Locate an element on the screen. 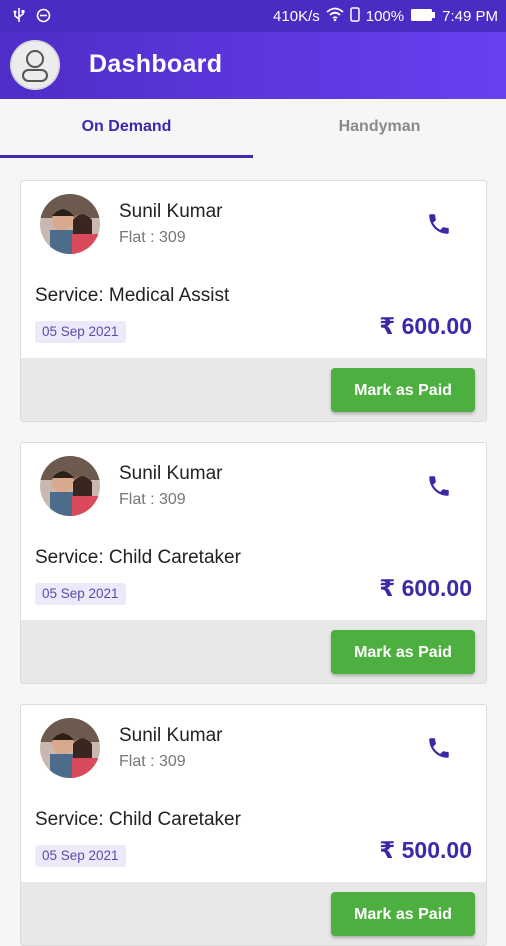 The height and width of the screenshot is (946, 506). service-name: Service: Medical Assist is located at coordinates (132, 295).